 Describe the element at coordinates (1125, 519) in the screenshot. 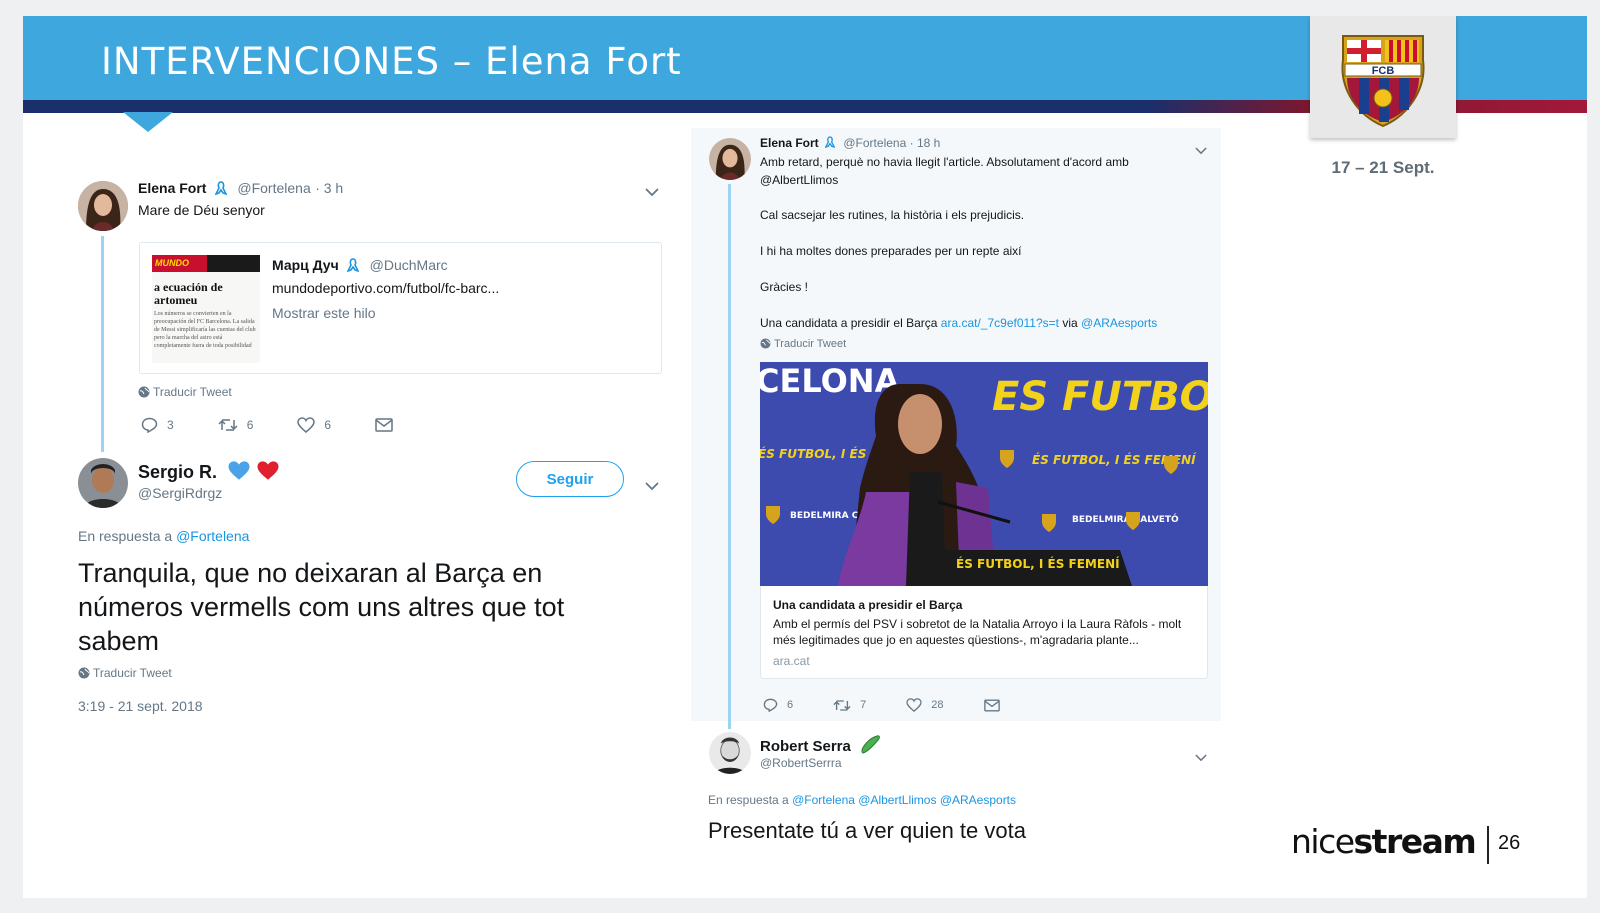

I see `photo-sponsor-right: BEDELMIRA CALVETÓ` at that location.